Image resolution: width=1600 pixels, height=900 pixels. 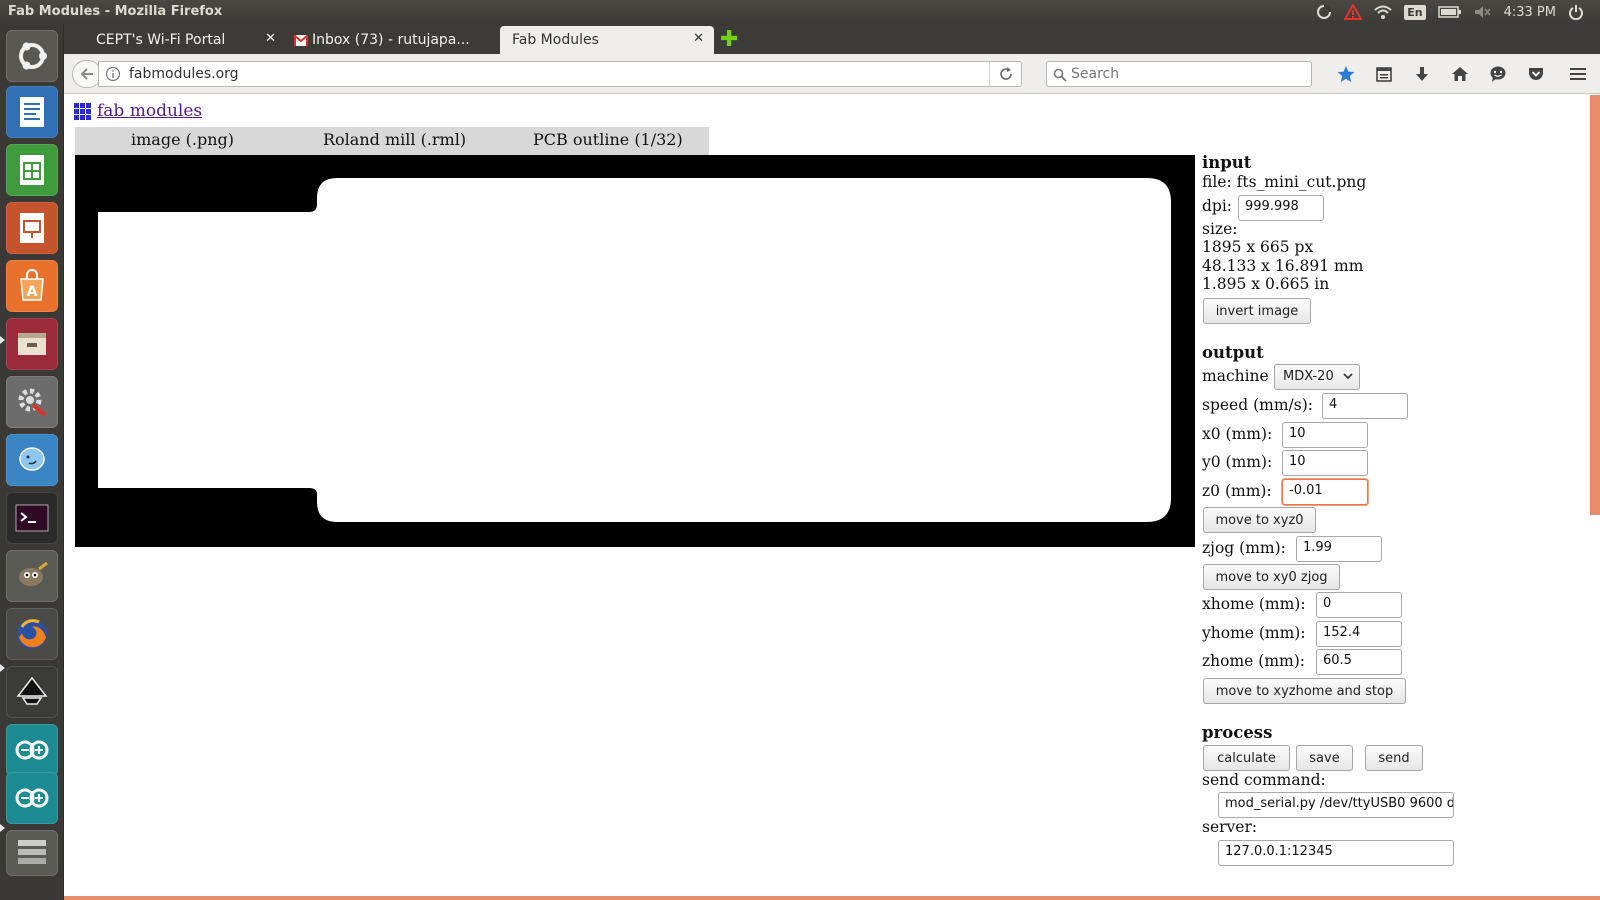 I want to click on horizontal-scrollbar, so click(x=832, y=898).